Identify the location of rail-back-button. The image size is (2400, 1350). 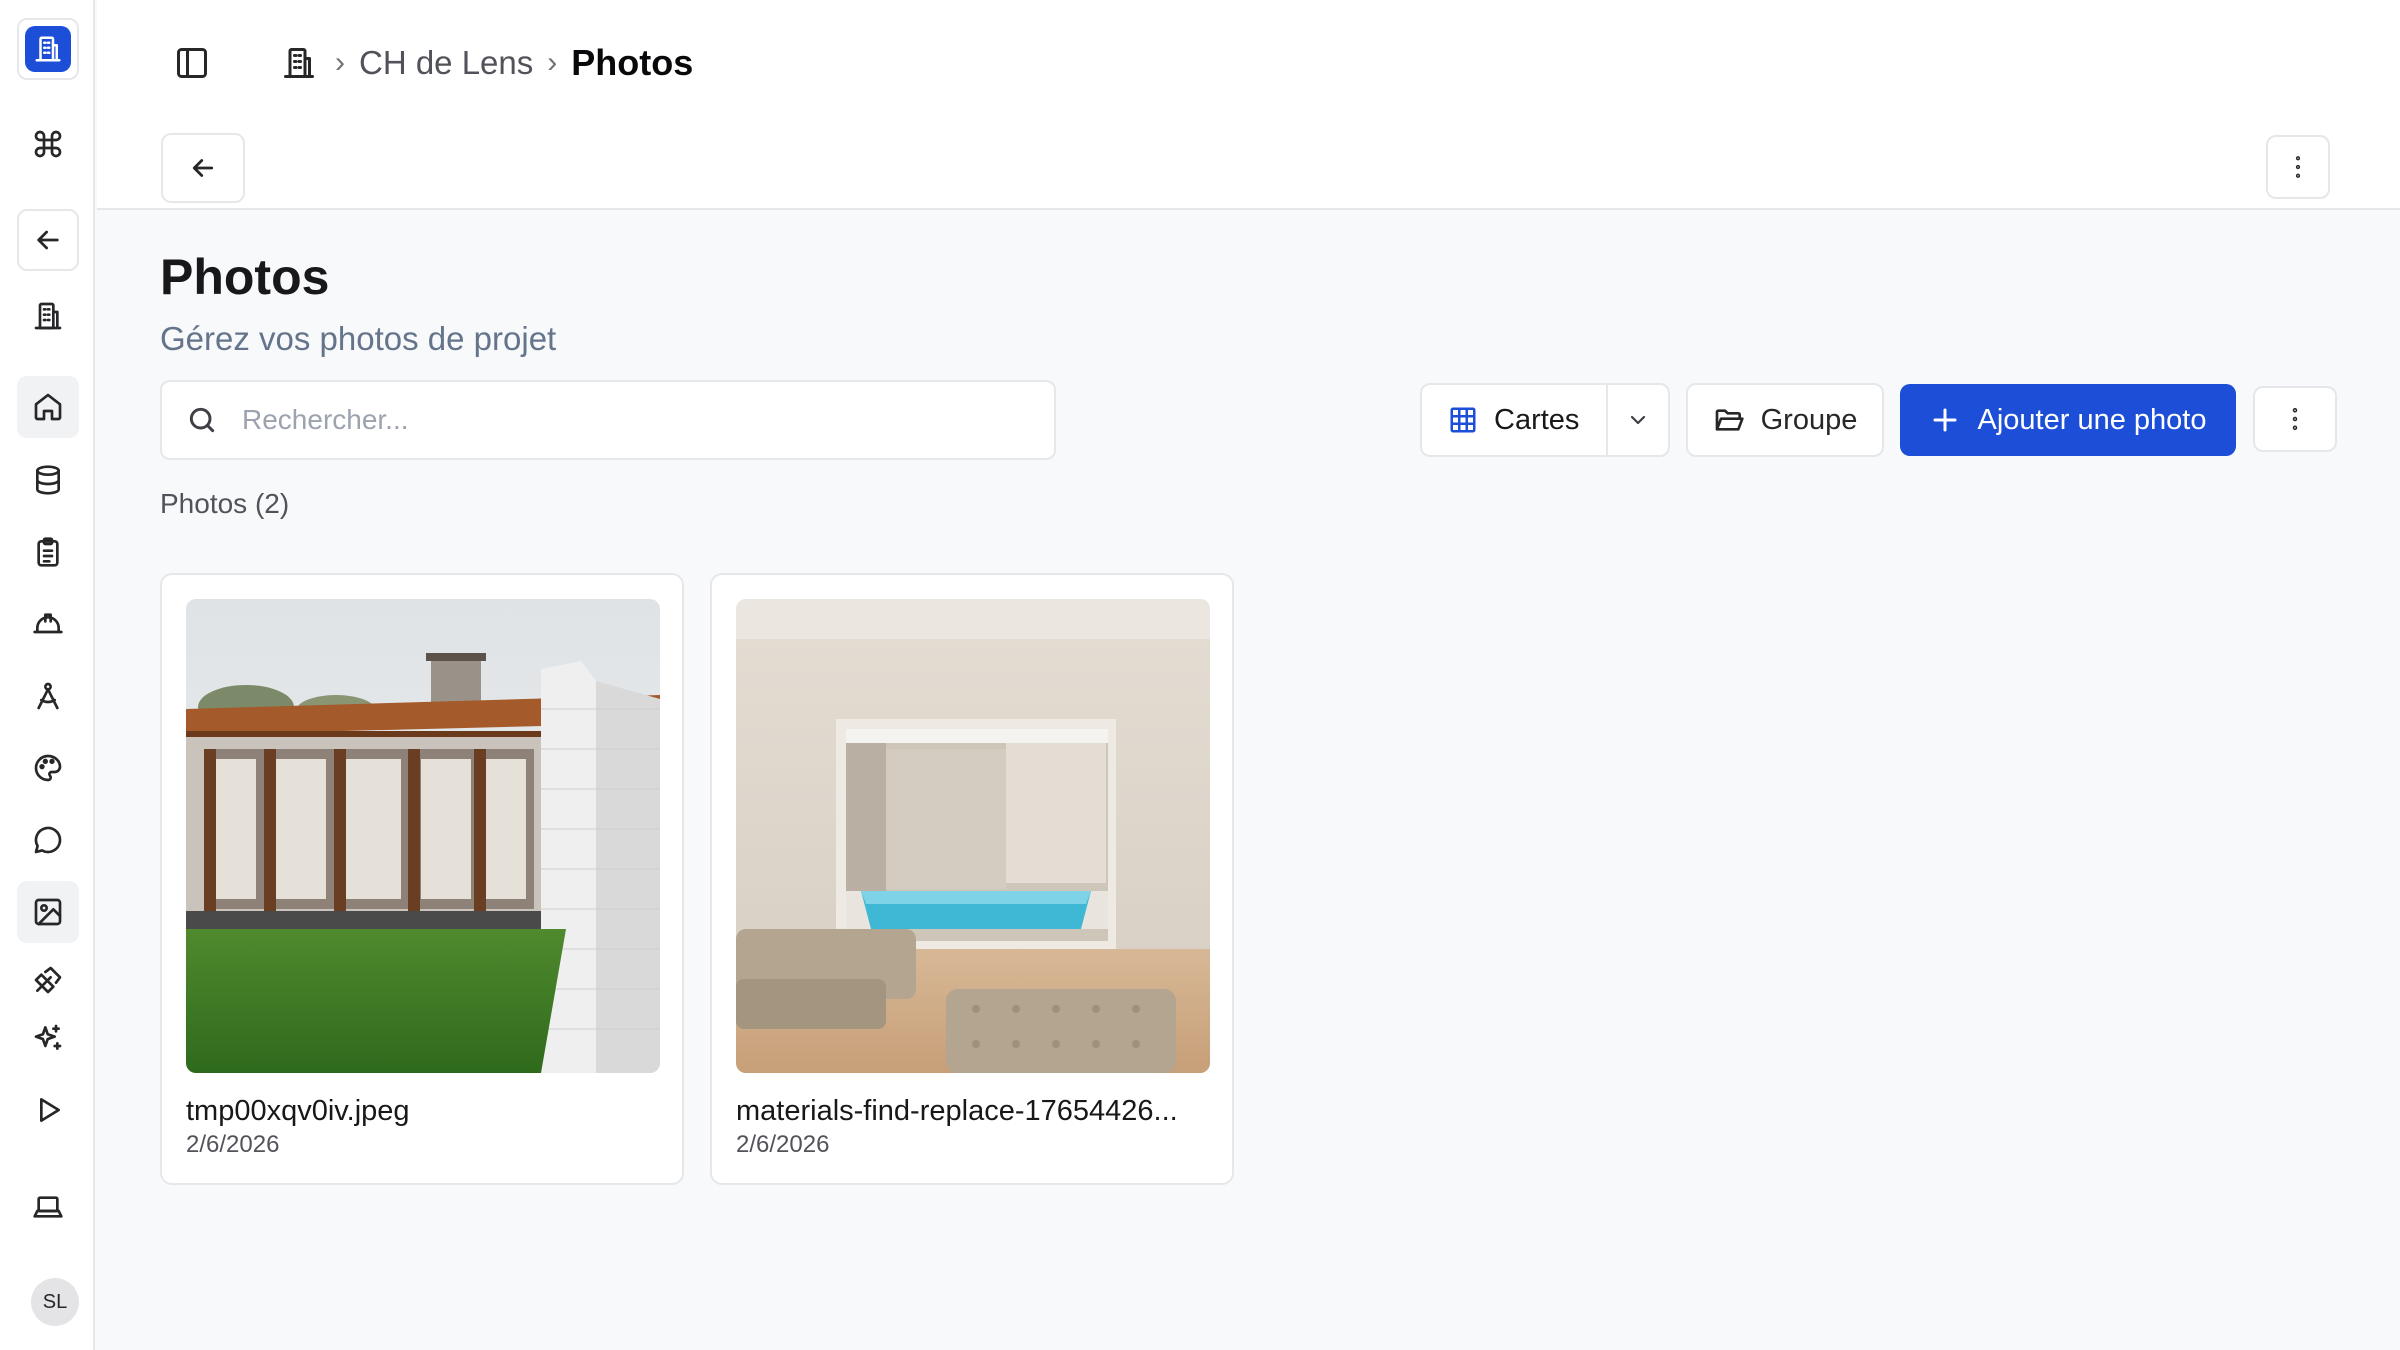
(48, 240).